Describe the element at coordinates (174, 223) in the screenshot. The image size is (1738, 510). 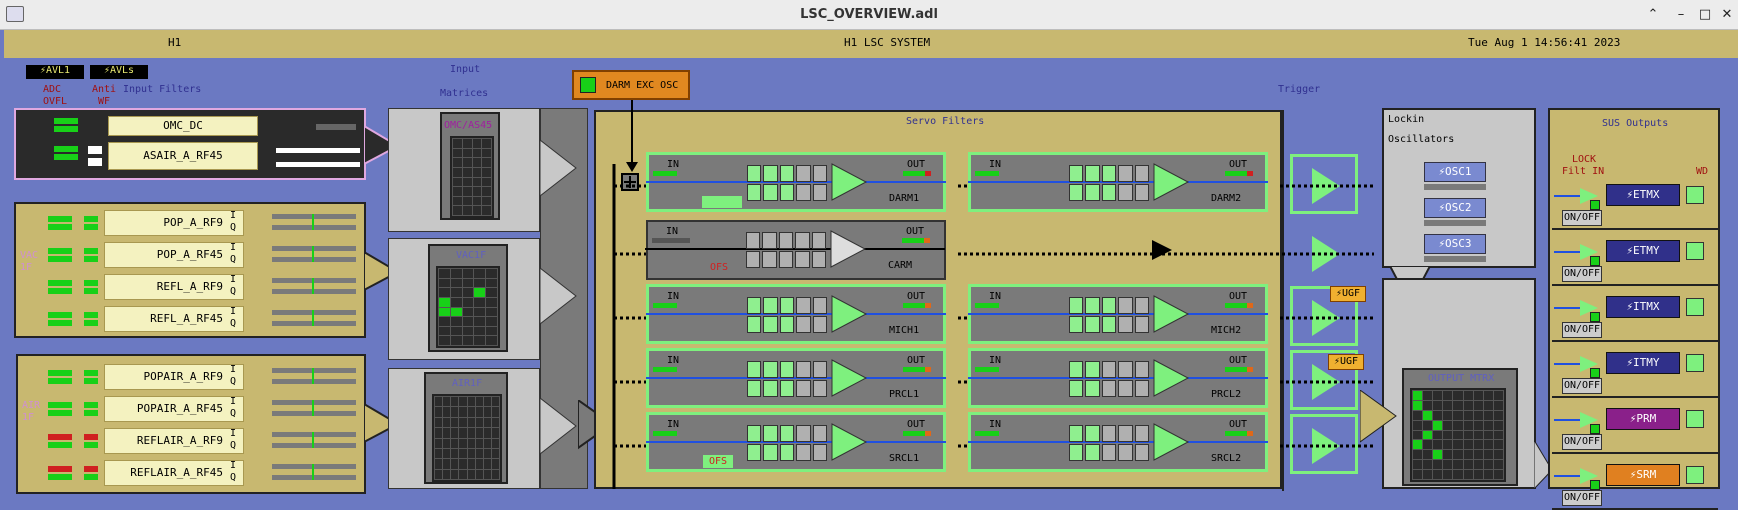
I see `filter-pop-a-rf9: POP_A_RF9` at that location.